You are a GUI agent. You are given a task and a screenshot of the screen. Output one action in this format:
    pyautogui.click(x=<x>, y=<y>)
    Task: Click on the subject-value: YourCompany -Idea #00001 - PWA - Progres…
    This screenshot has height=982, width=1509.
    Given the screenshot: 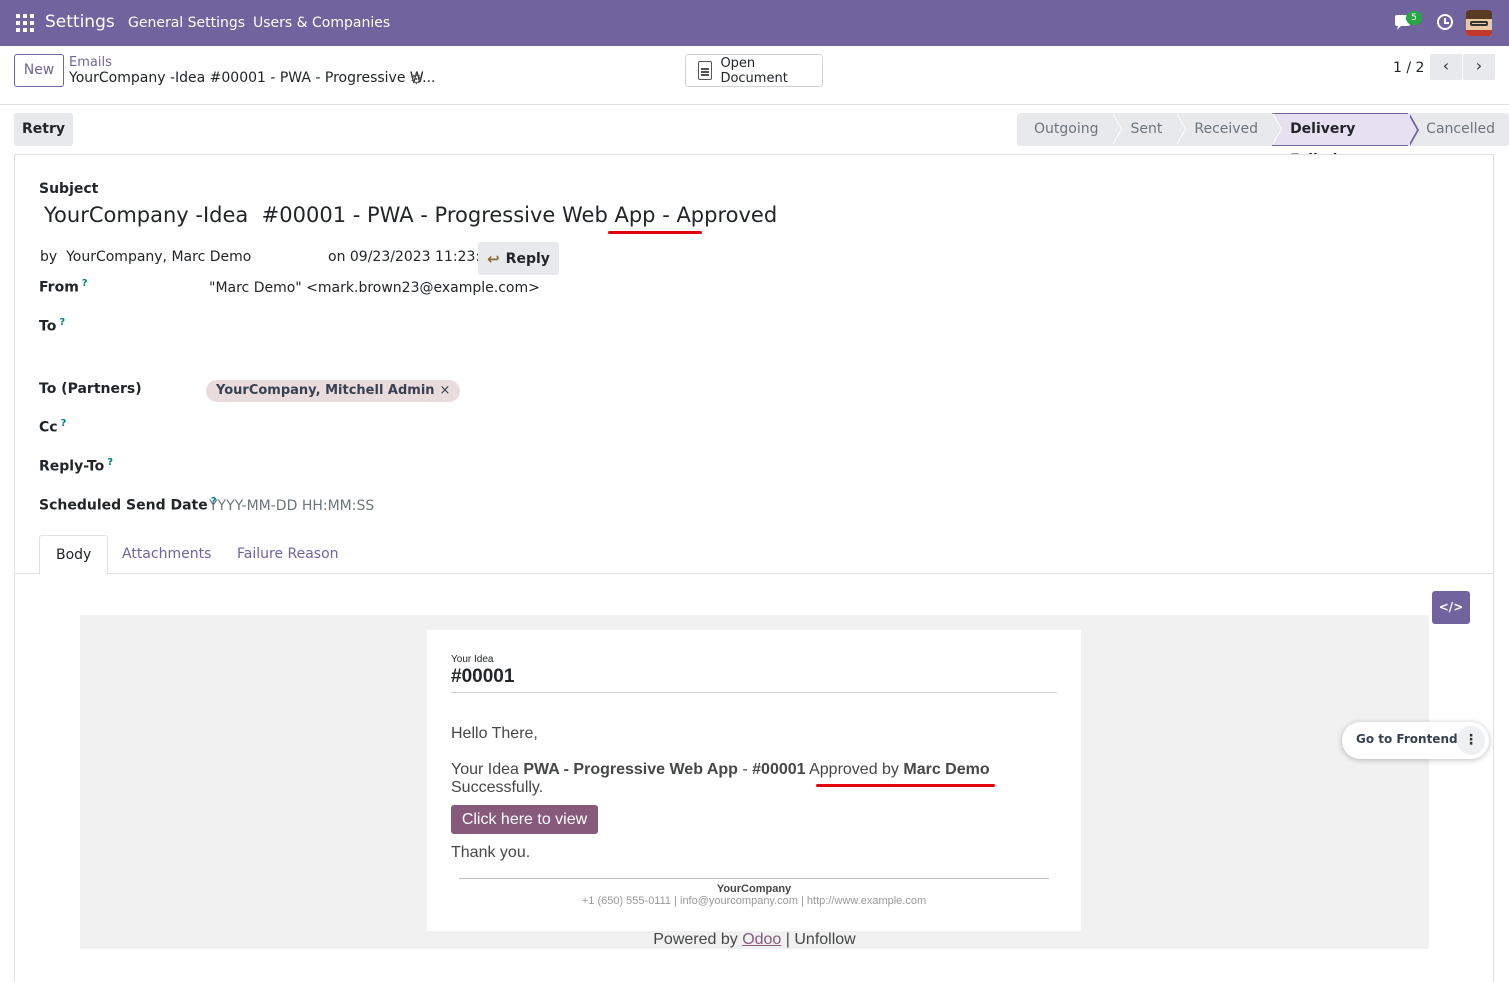 What is the action you would take?
    pyautogui.click(x=410, y=215)
    